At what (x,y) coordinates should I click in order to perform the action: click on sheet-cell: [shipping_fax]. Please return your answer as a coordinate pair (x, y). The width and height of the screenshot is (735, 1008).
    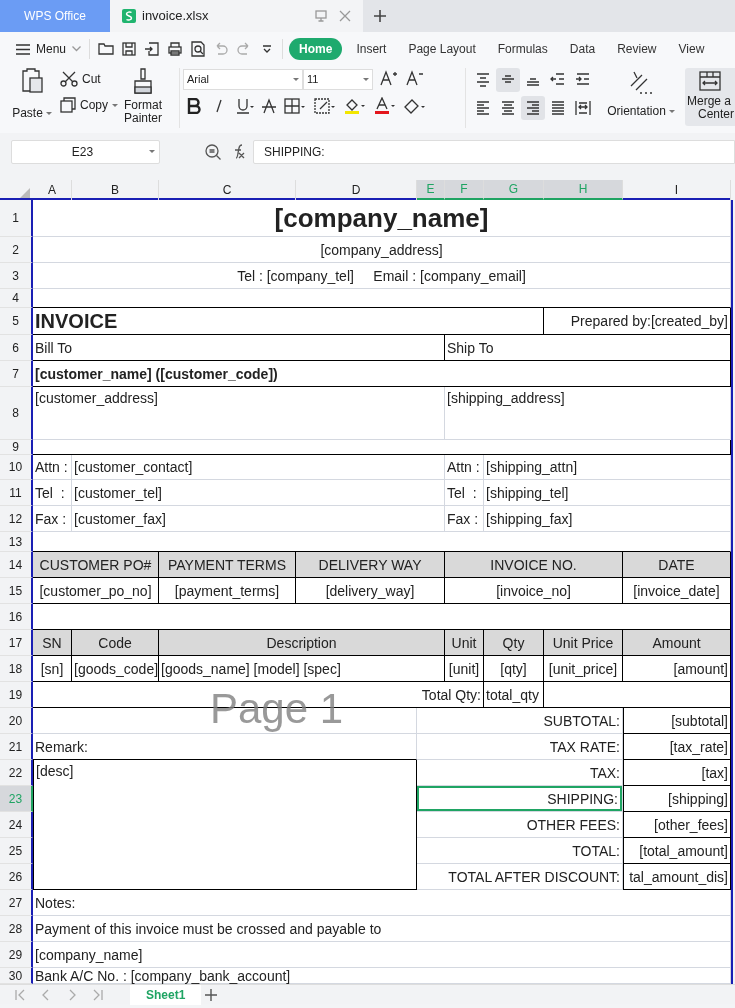
    Looking at the image, I should click on (607, 519).